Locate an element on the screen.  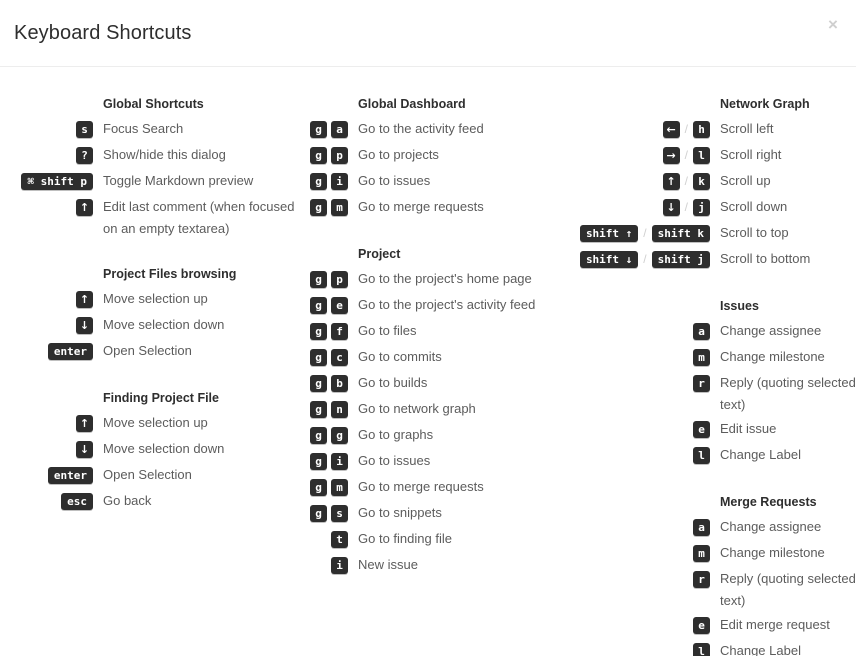
shortcut-keys: gi is located at coordinates (324, 181).